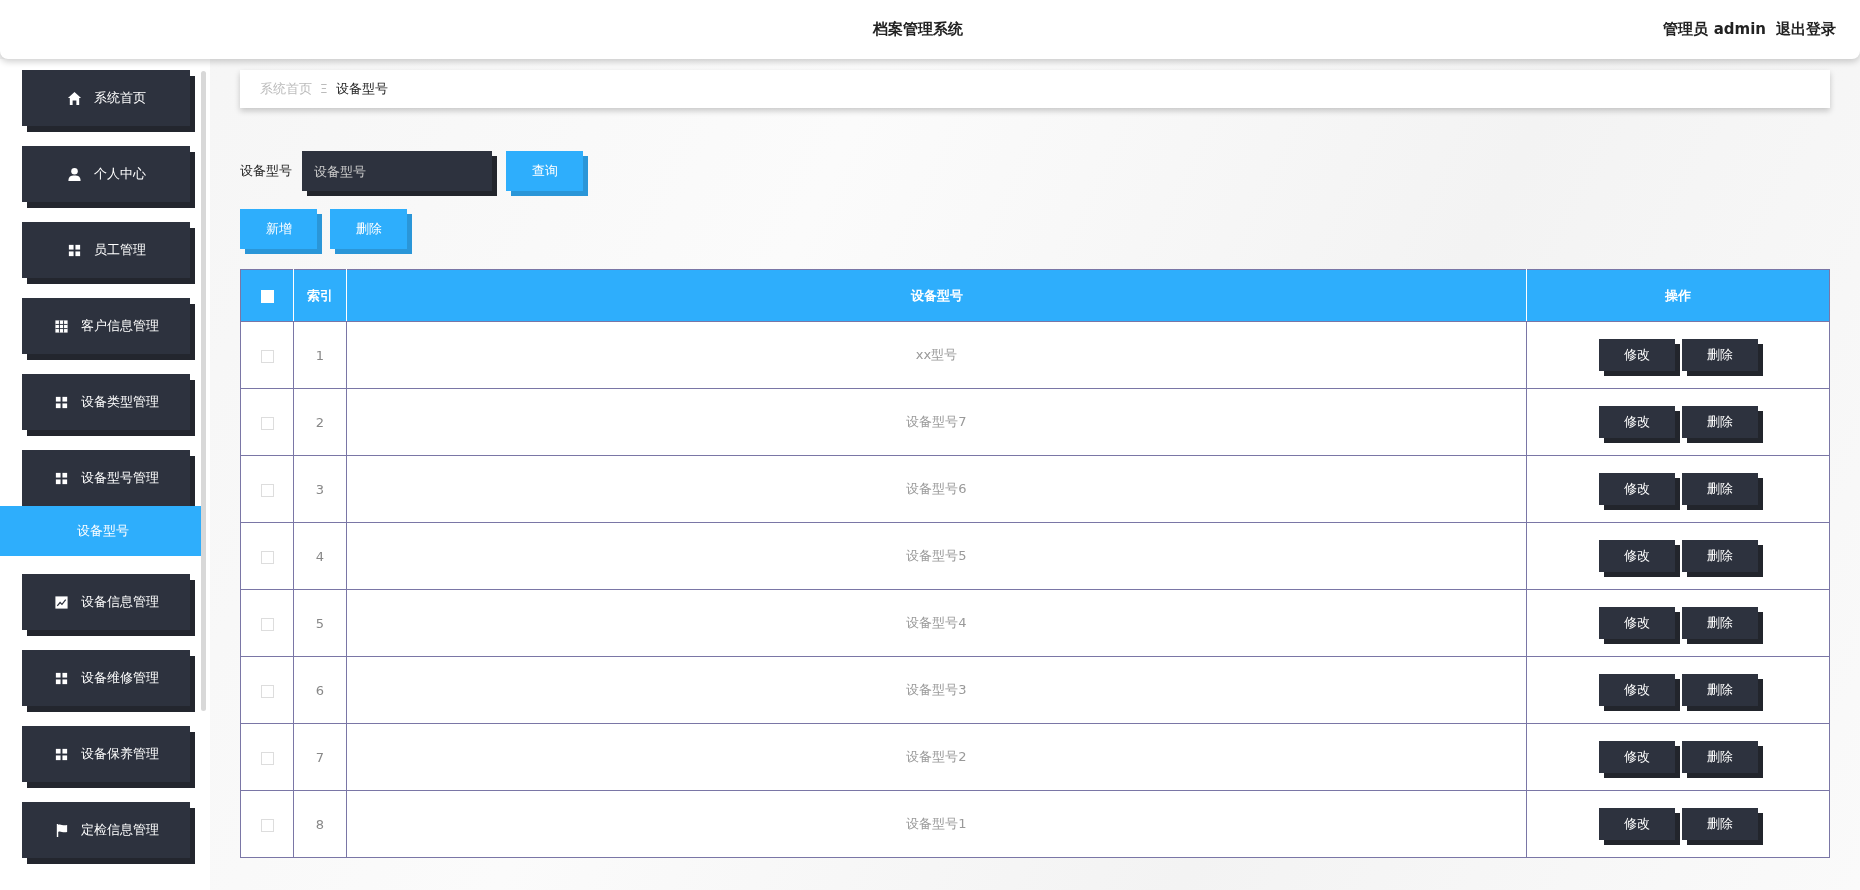 The image size is (1860, 890). Describe the element at coordinates (918, 29) in the screenshot. I see `app-title: 档案管理系统` at that location.